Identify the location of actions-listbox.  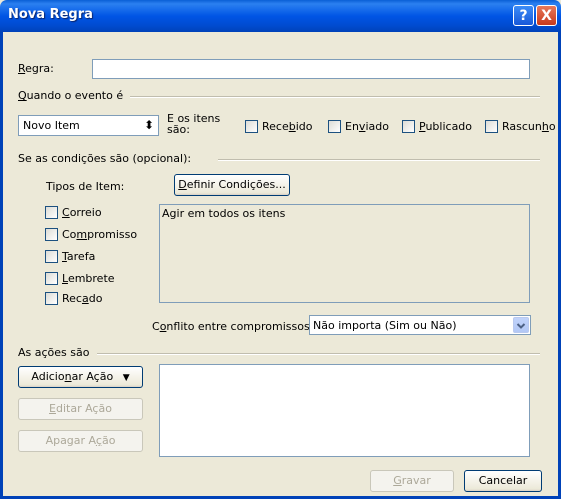
(344, 410).